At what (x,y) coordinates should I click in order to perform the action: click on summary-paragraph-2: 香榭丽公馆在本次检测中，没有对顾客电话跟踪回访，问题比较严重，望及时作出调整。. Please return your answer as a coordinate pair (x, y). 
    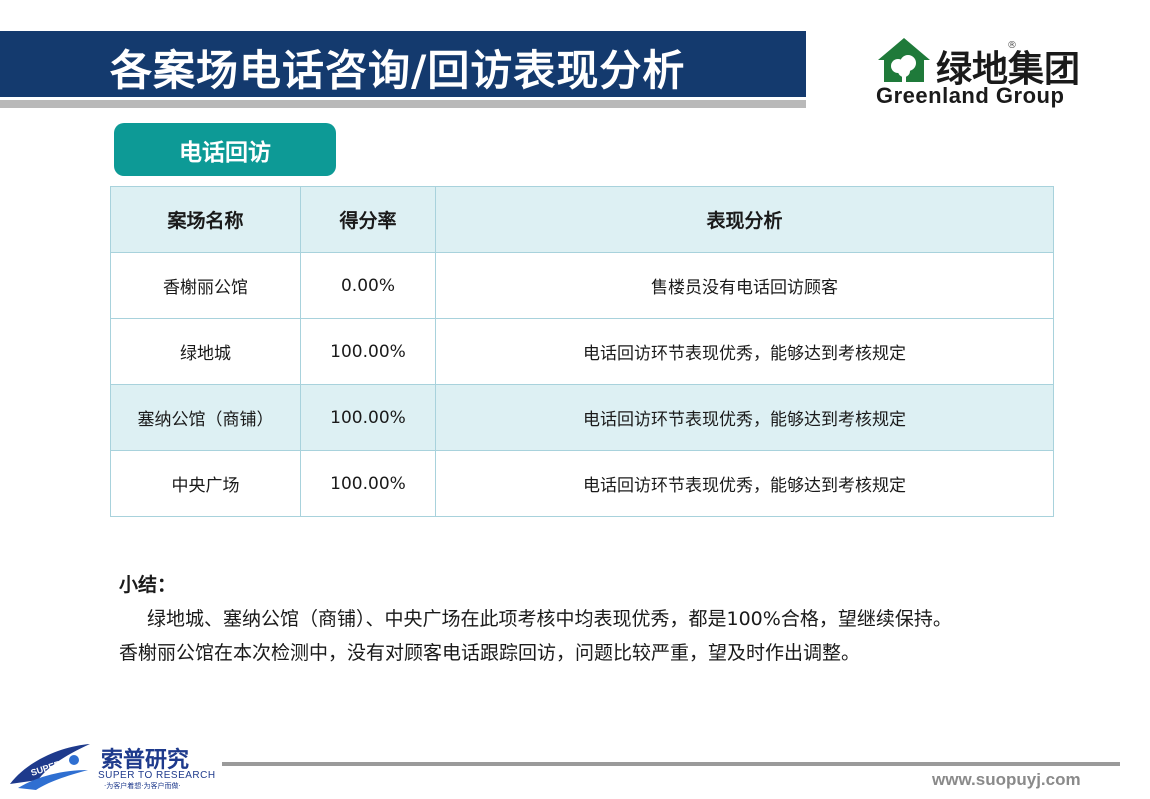
    Looking at the image, I should click on (490, 653).